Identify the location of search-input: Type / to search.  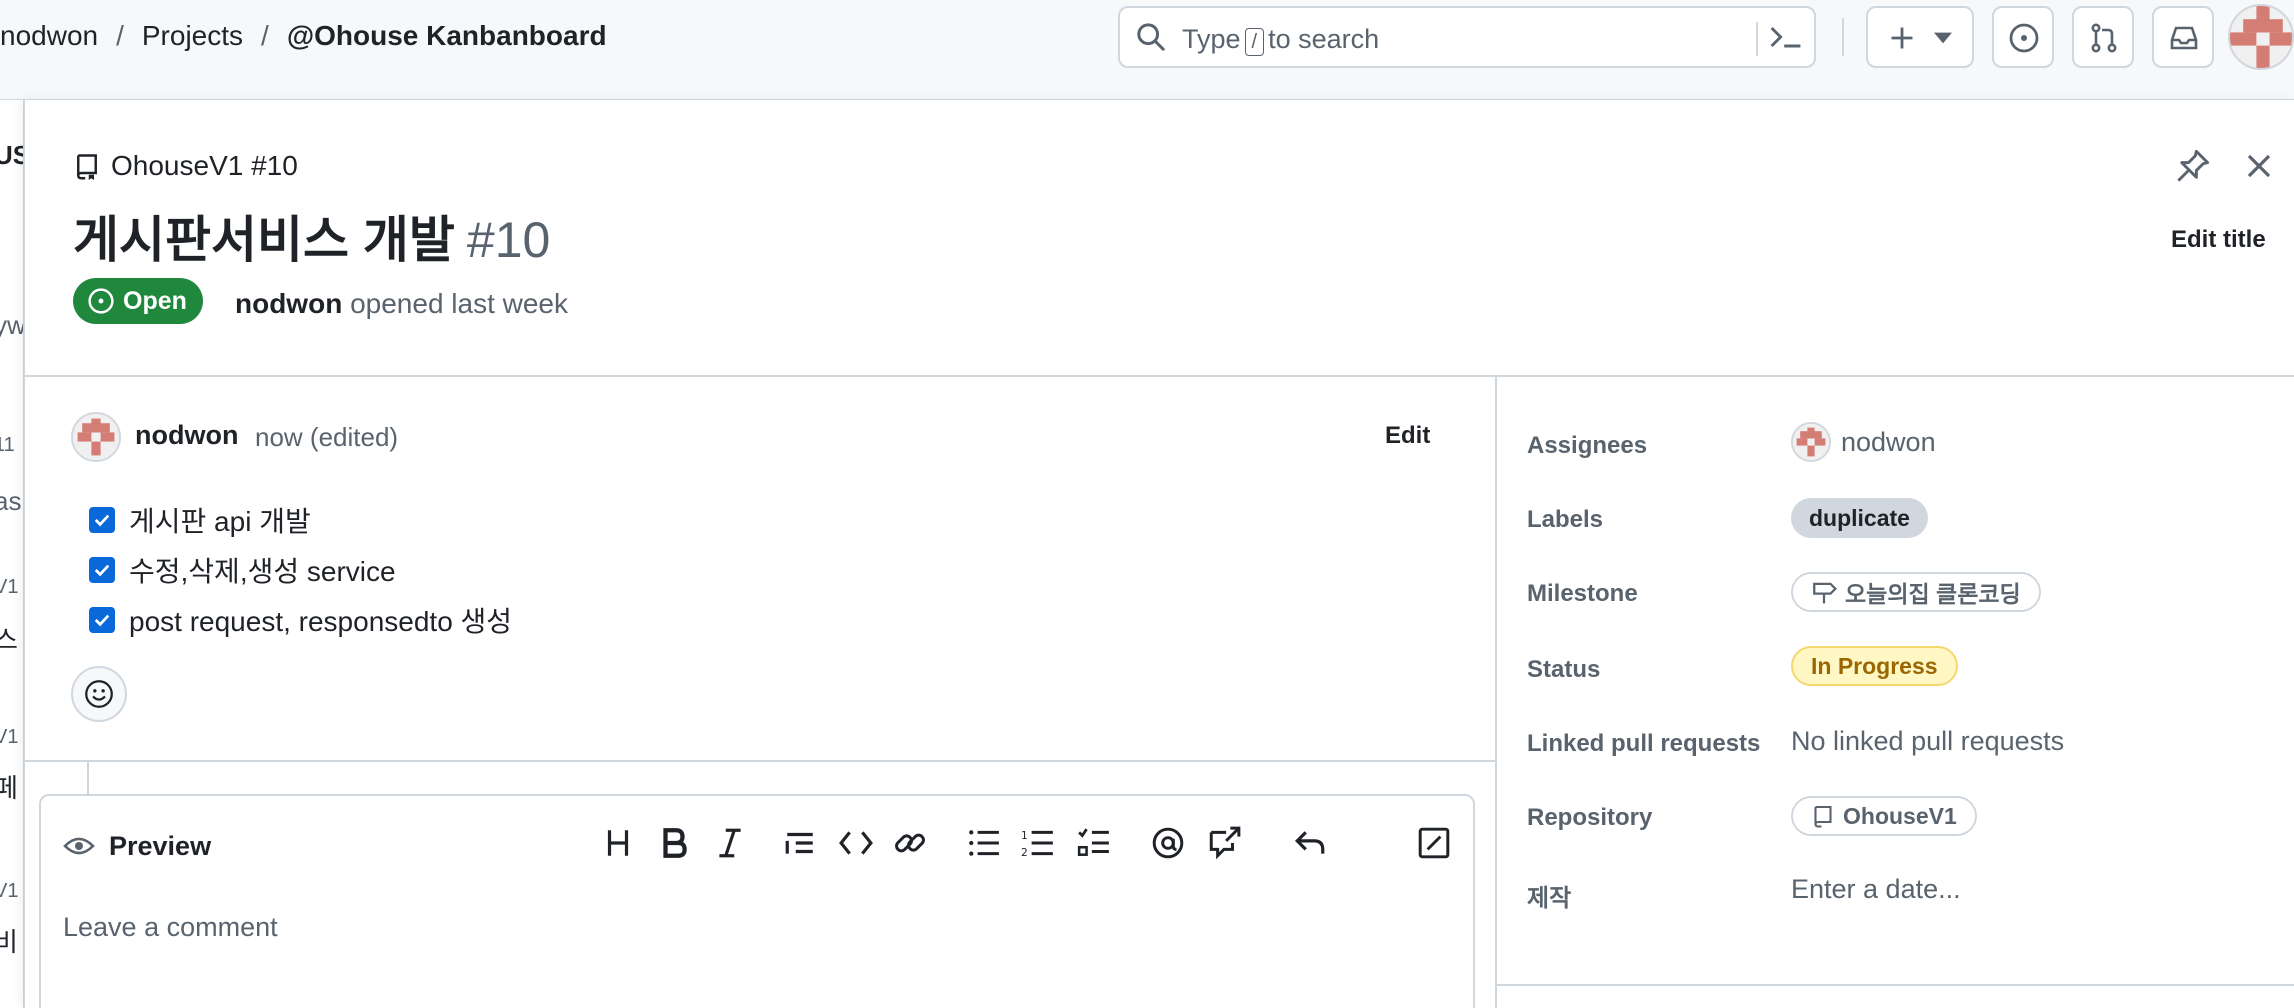
(1467, 37).